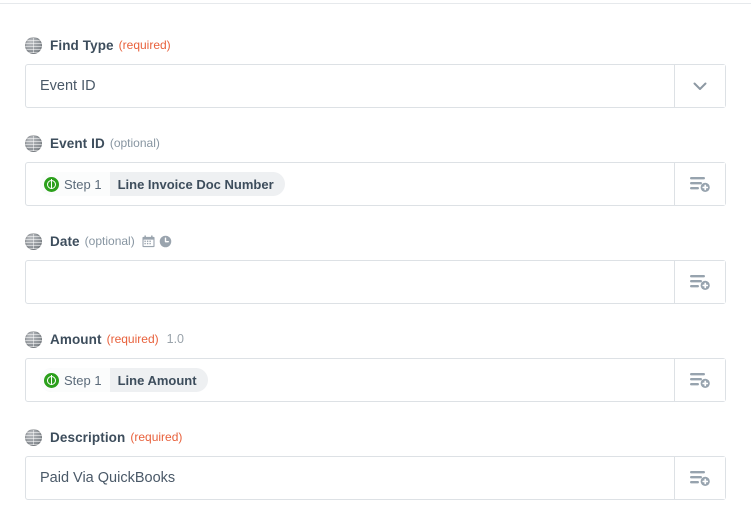  What do you see at coordinates (76, 339) in the screenshot?
I see `field-label: Amount` at bounding box center [76, 339].